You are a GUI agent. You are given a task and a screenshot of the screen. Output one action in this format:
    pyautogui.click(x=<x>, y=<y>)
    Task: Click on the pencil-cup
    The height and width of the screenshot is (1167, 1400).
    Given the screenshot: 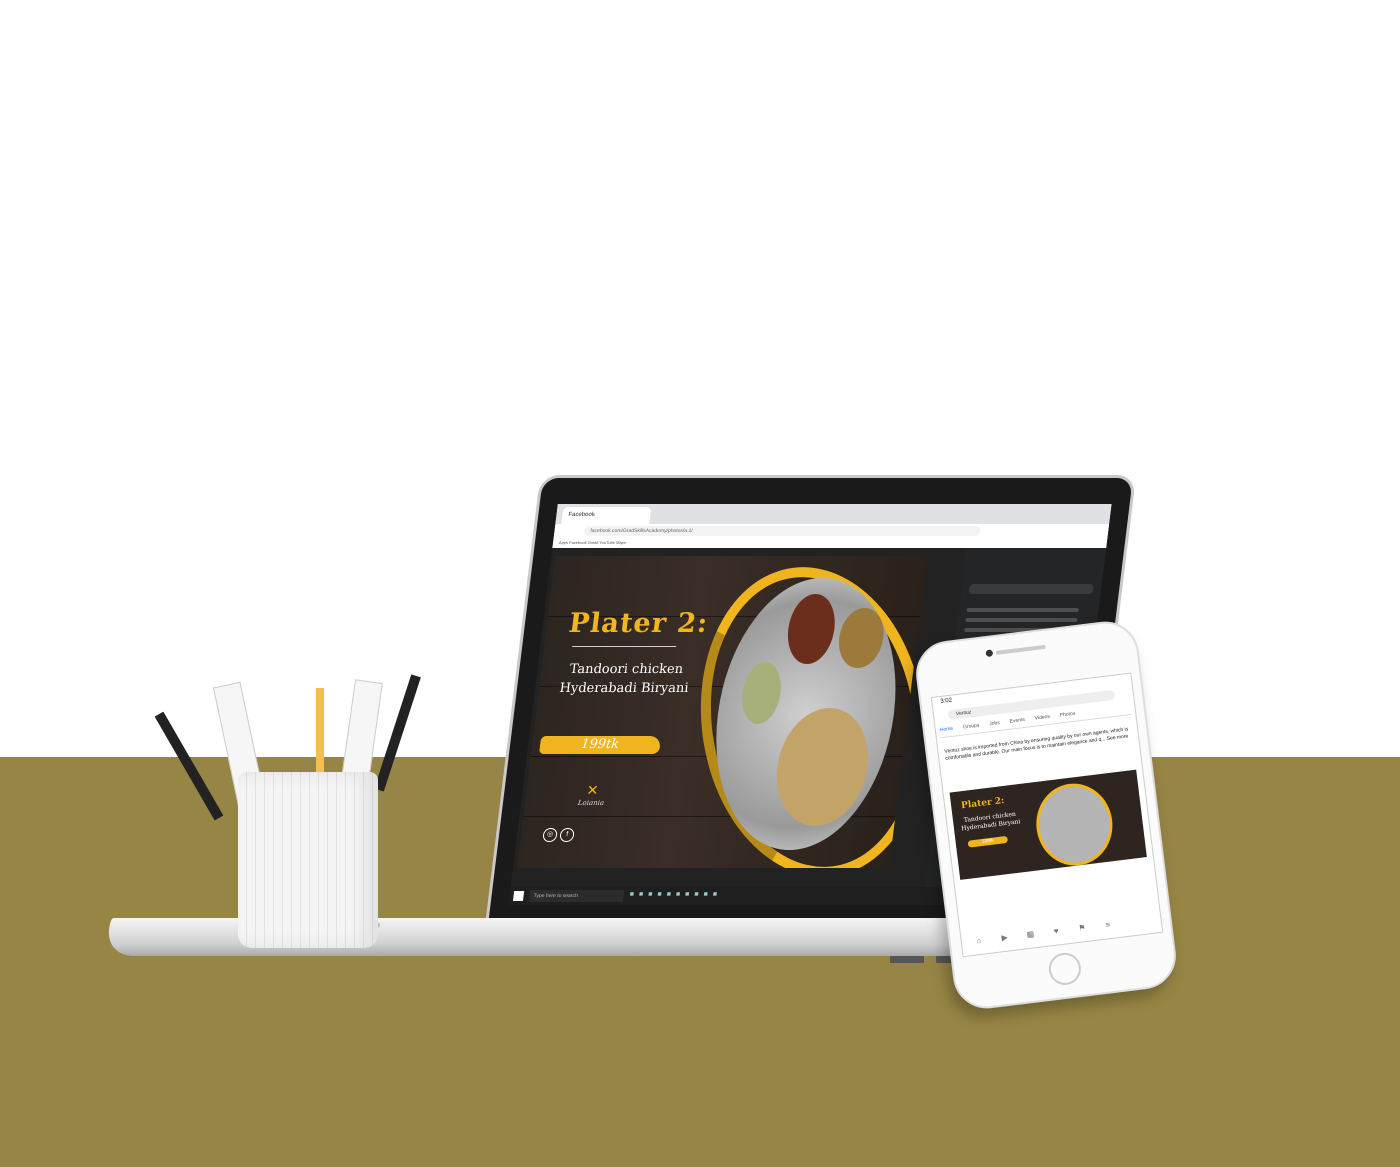 What is the action you would take?
    pyautogui.click(x=308, y=860)
    